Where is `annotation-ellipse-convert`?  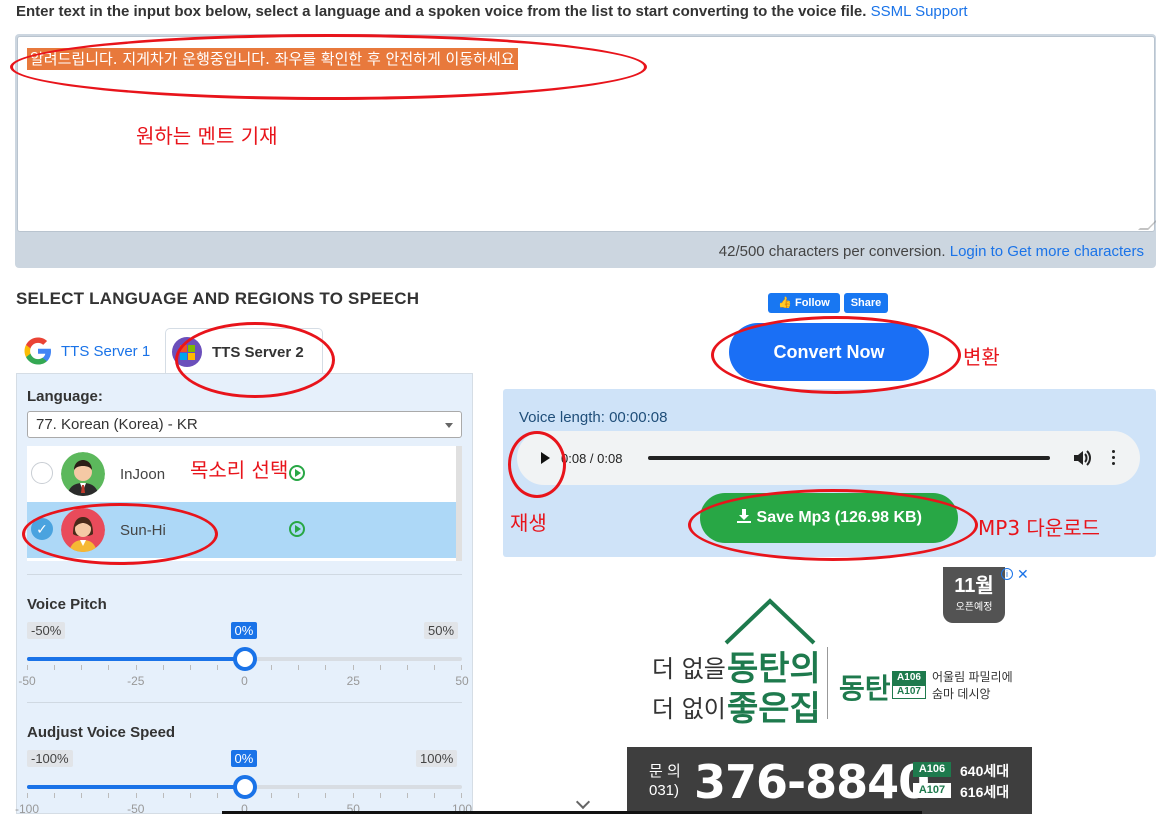 annotation-ellipse-convert is located at coordinates (836, 355).